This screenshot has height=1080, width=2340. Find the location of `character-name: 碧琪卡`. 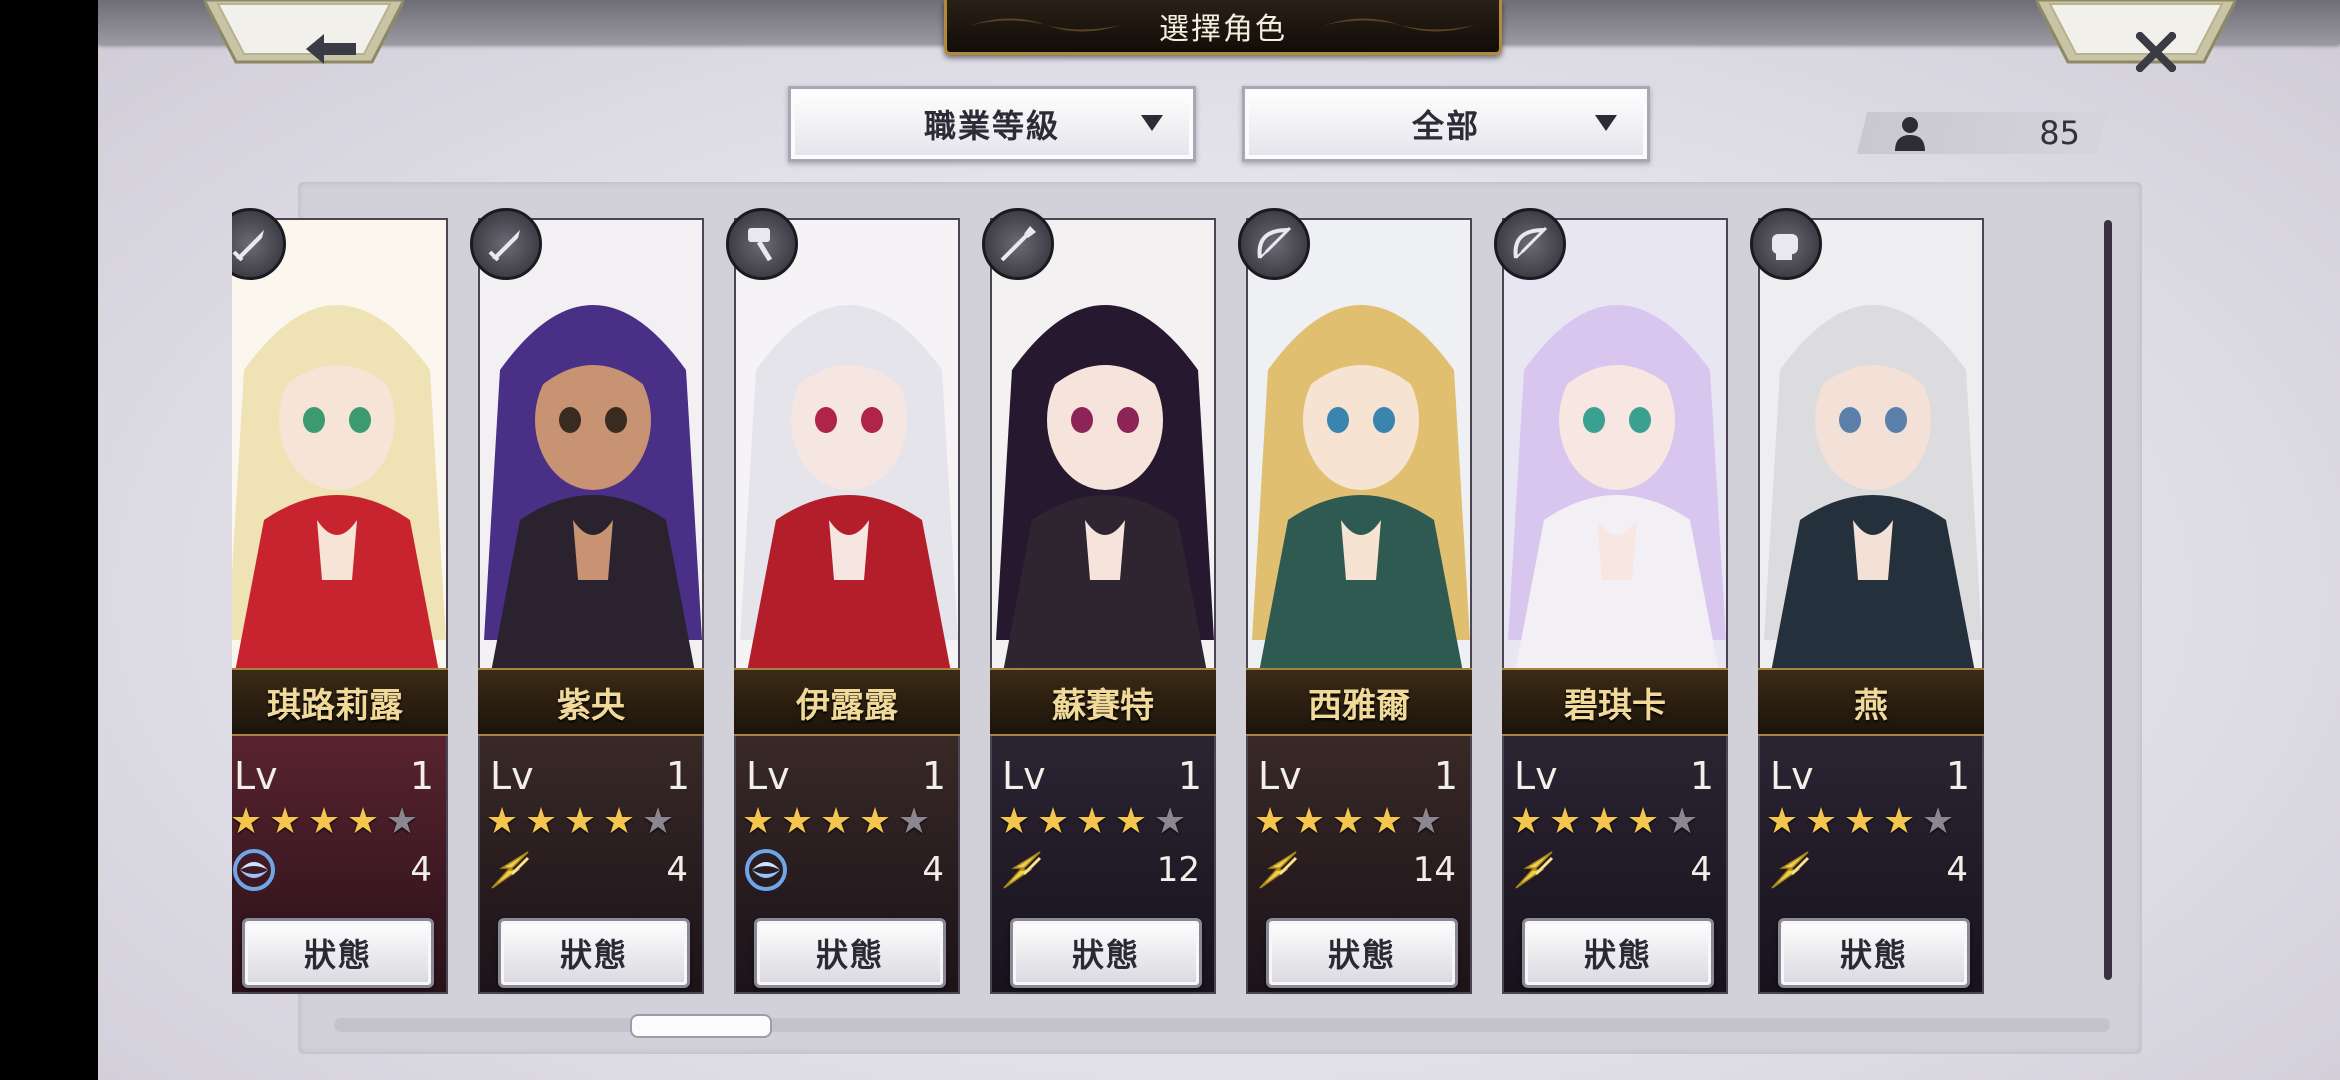

character-name: 碧琪卡 is located at coordinates (1615, 702).